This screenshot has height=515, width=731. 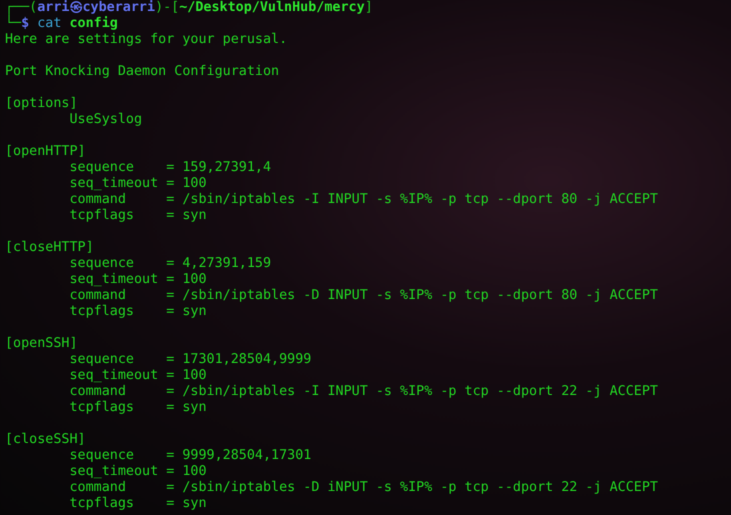 What do you see at coordinates (105, 120) in the screenshot?
I see `option-entry: UseSyslog` at bounding box center [105, 120].